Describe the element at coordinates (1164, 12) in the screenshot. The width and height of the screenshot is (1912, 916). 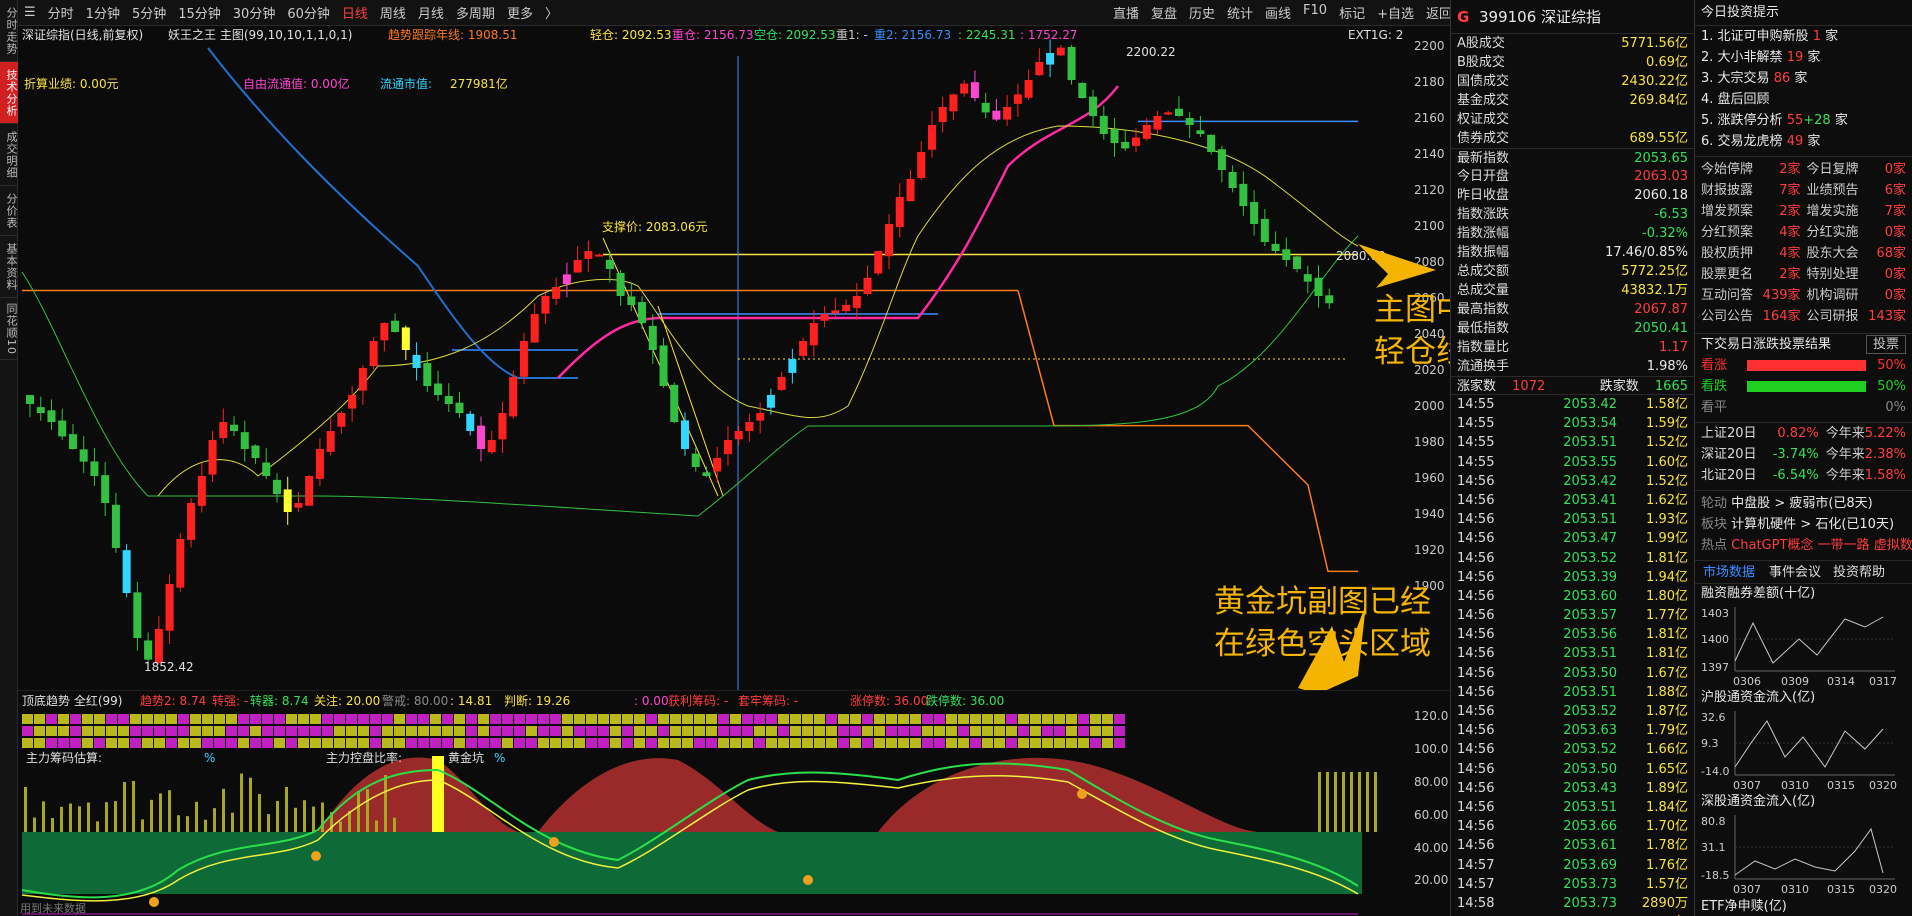
I see `btn-replay: 复盘` at that location.